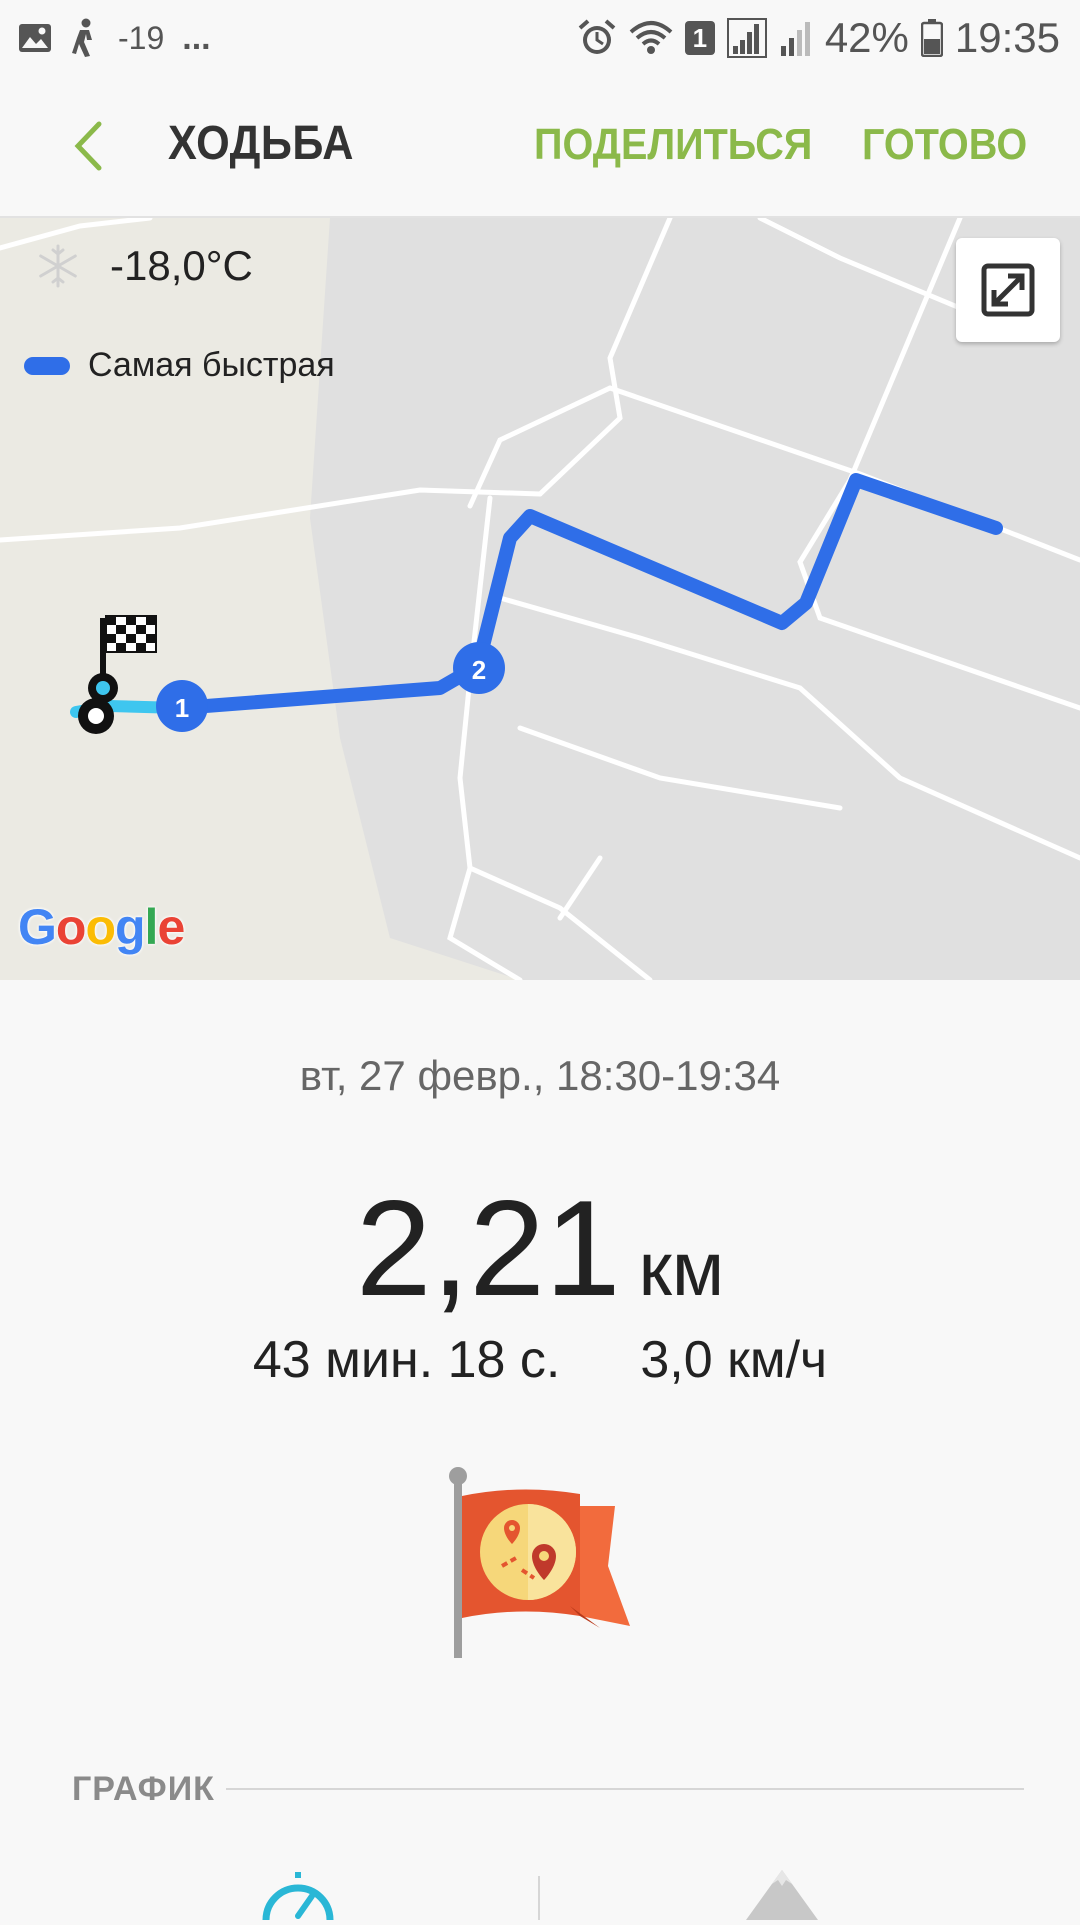  I want to click on achievement-flag-icon, so click(540, 1564).